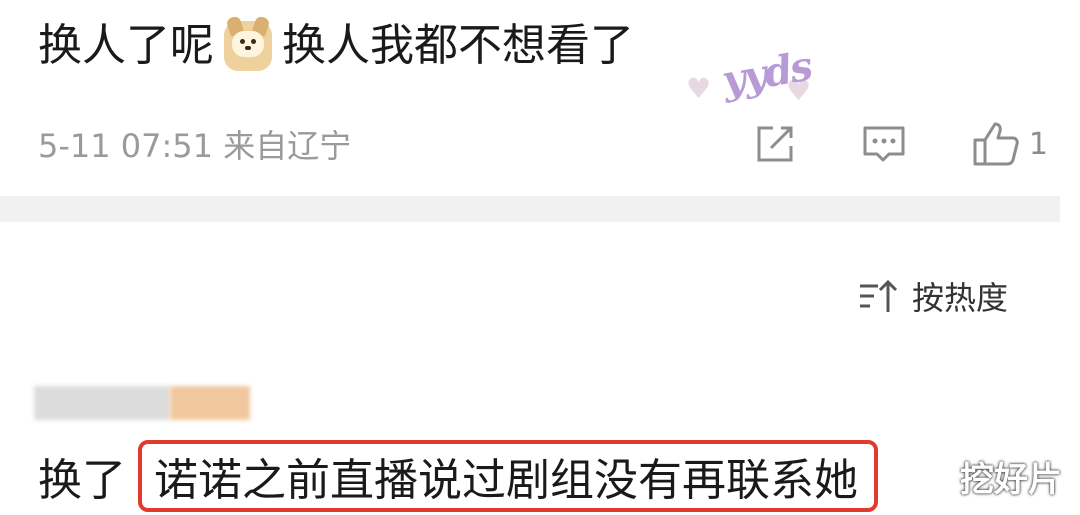  I want to click on share-icon, so click(775, 144).